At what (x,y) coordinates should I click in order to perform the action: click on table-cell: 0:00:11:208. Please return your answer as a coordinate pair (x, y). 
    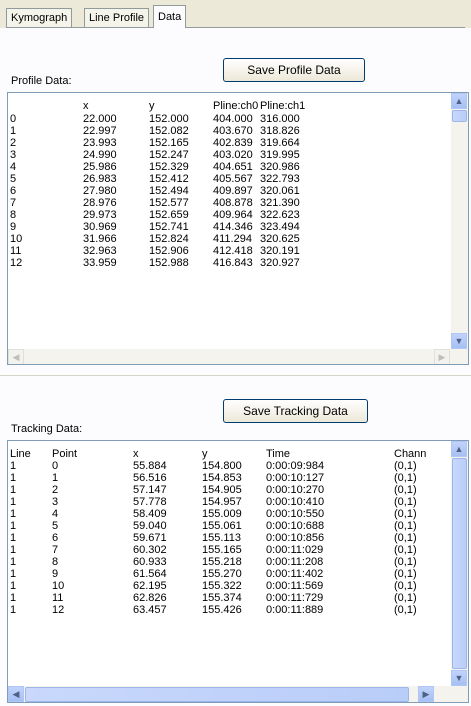
    Looking at the image, I should click on (295, 562).